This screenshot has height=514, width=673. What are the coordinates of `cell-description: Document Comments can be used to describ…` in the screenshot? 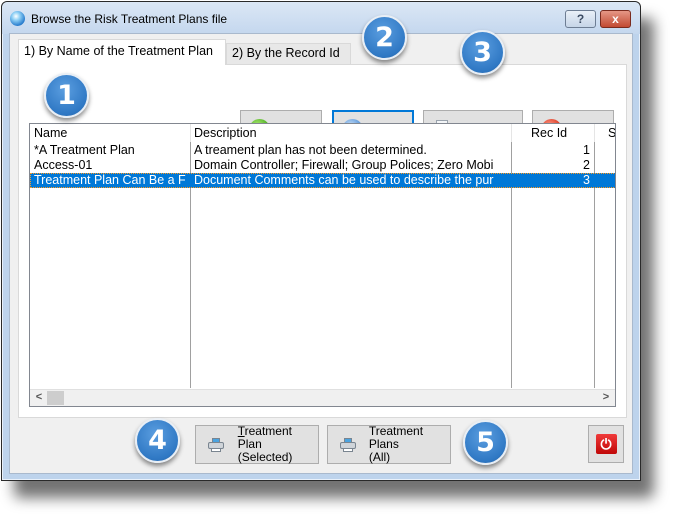 It's located at (344, 180).